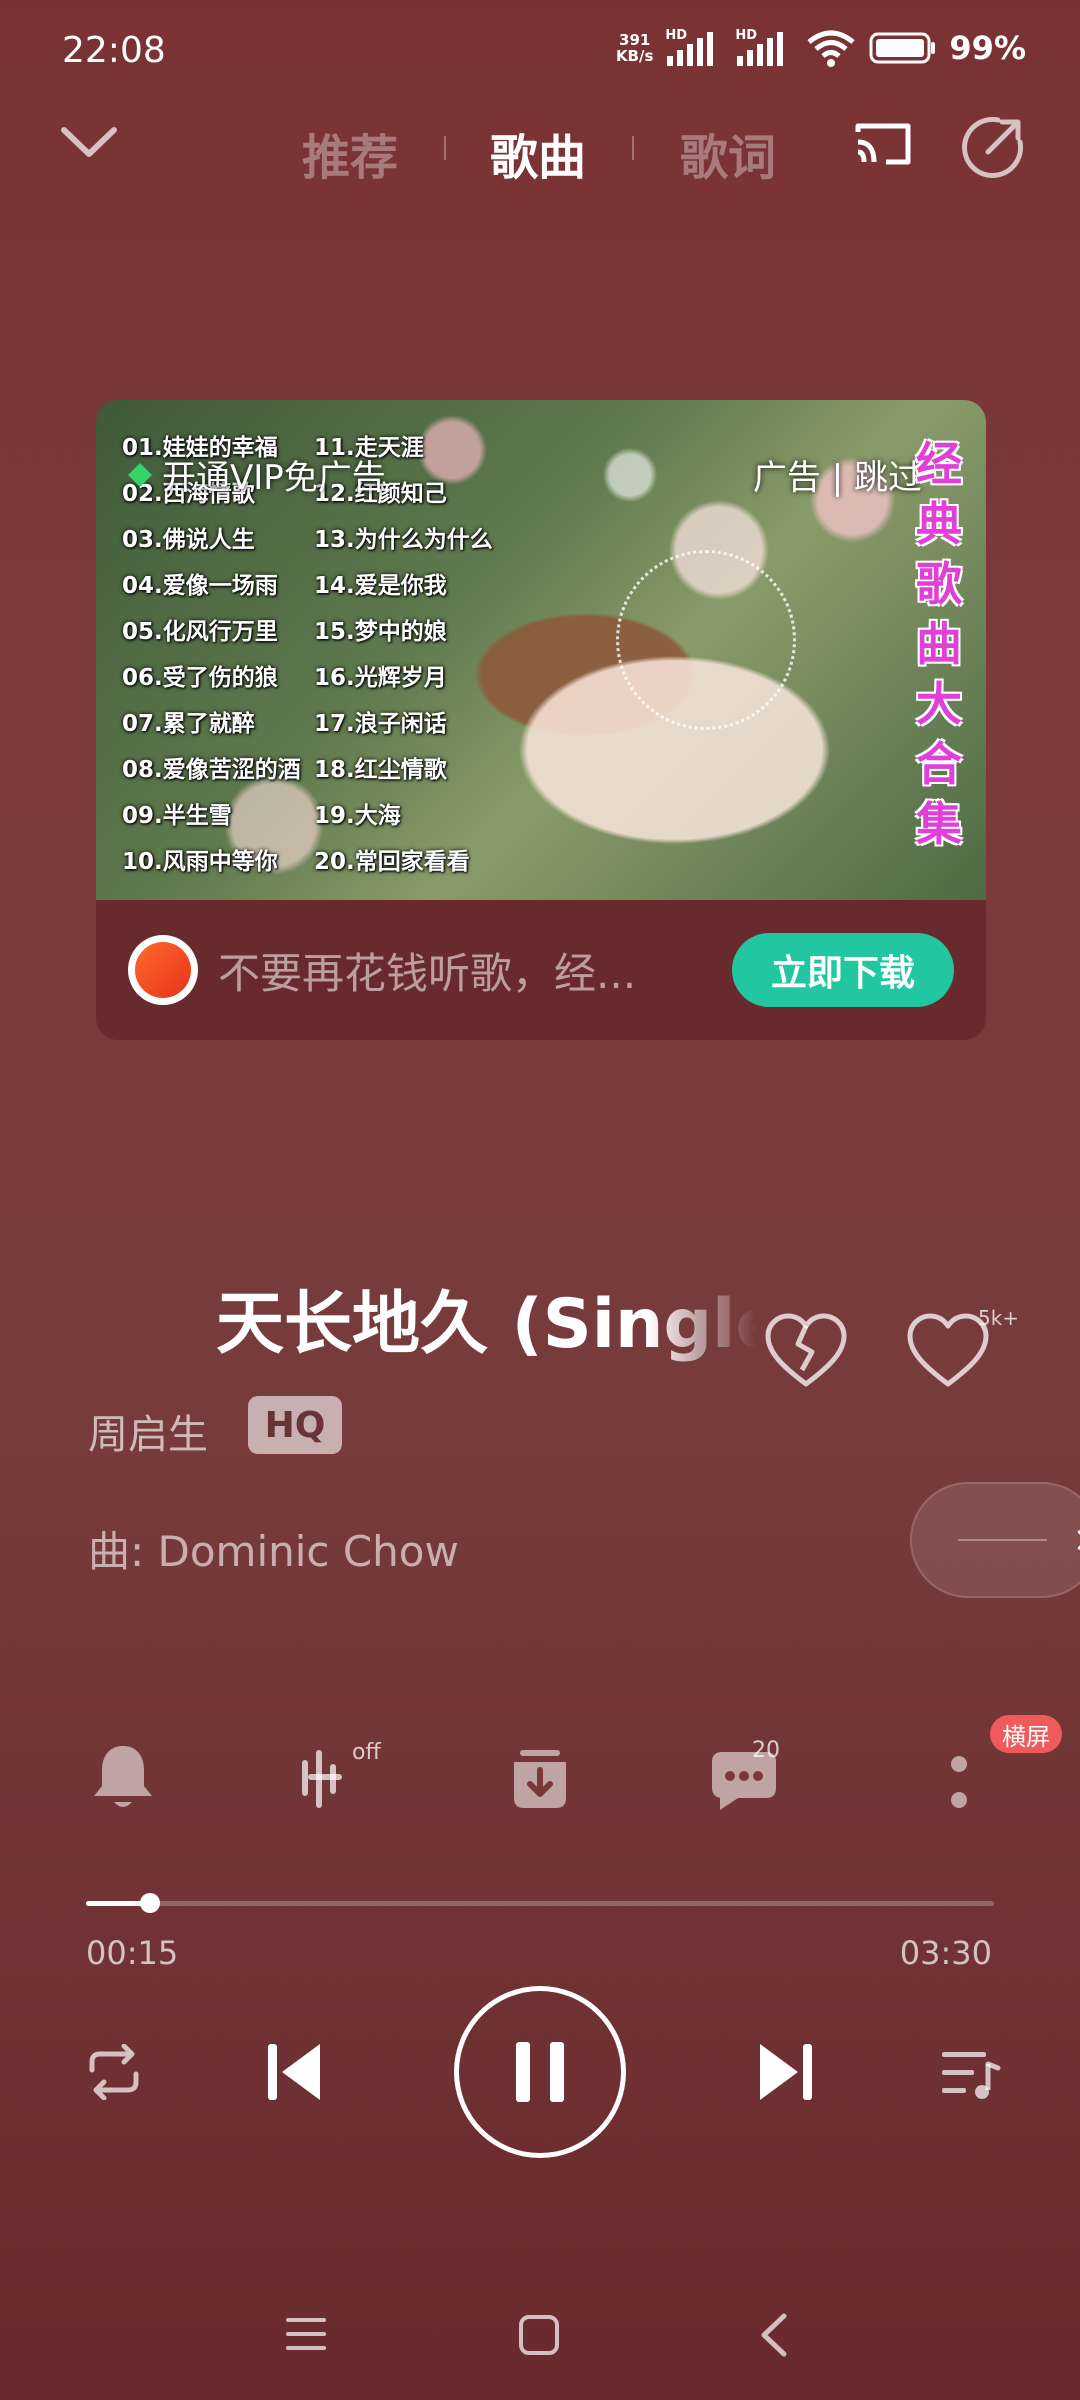 This screenshot has height=2400, width=1080. Describe the element at coordinates (837, 474) in the screenshot. I see `ad-skip-button: 广告 | 跳过` at that location.